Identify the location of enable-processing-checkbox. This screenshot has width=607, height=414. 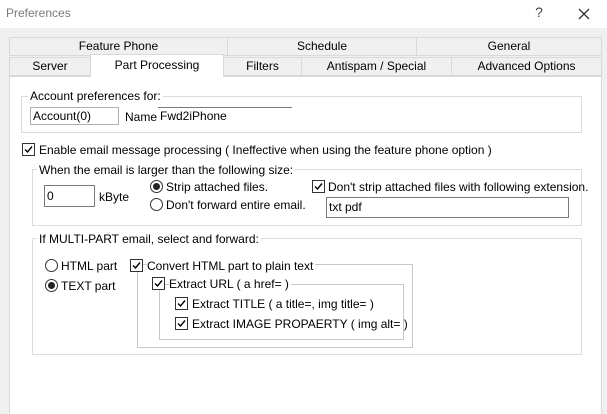
(28, 149).